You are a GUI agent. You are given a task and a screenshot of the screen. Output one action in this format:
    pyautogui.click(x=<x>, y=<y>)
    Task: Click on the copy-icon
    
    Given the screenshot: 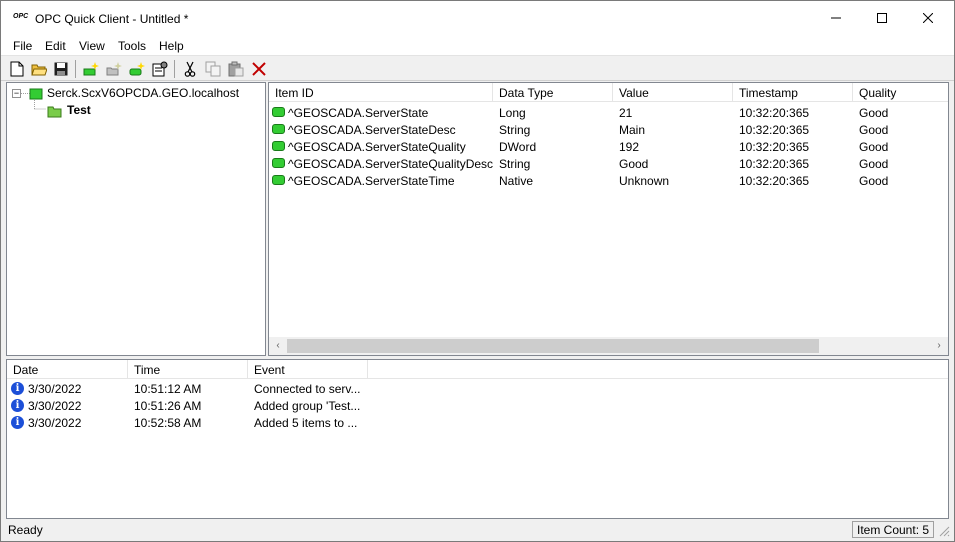 What is the action you would take?
    pyautogui.click(x=213, y=69)
    